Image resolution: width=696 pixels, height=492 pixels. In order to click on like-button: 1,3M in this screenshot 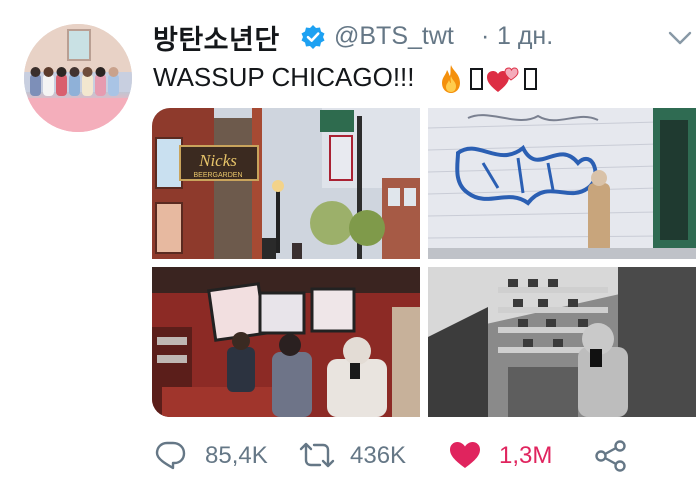, I will do `click(508, 456)`.